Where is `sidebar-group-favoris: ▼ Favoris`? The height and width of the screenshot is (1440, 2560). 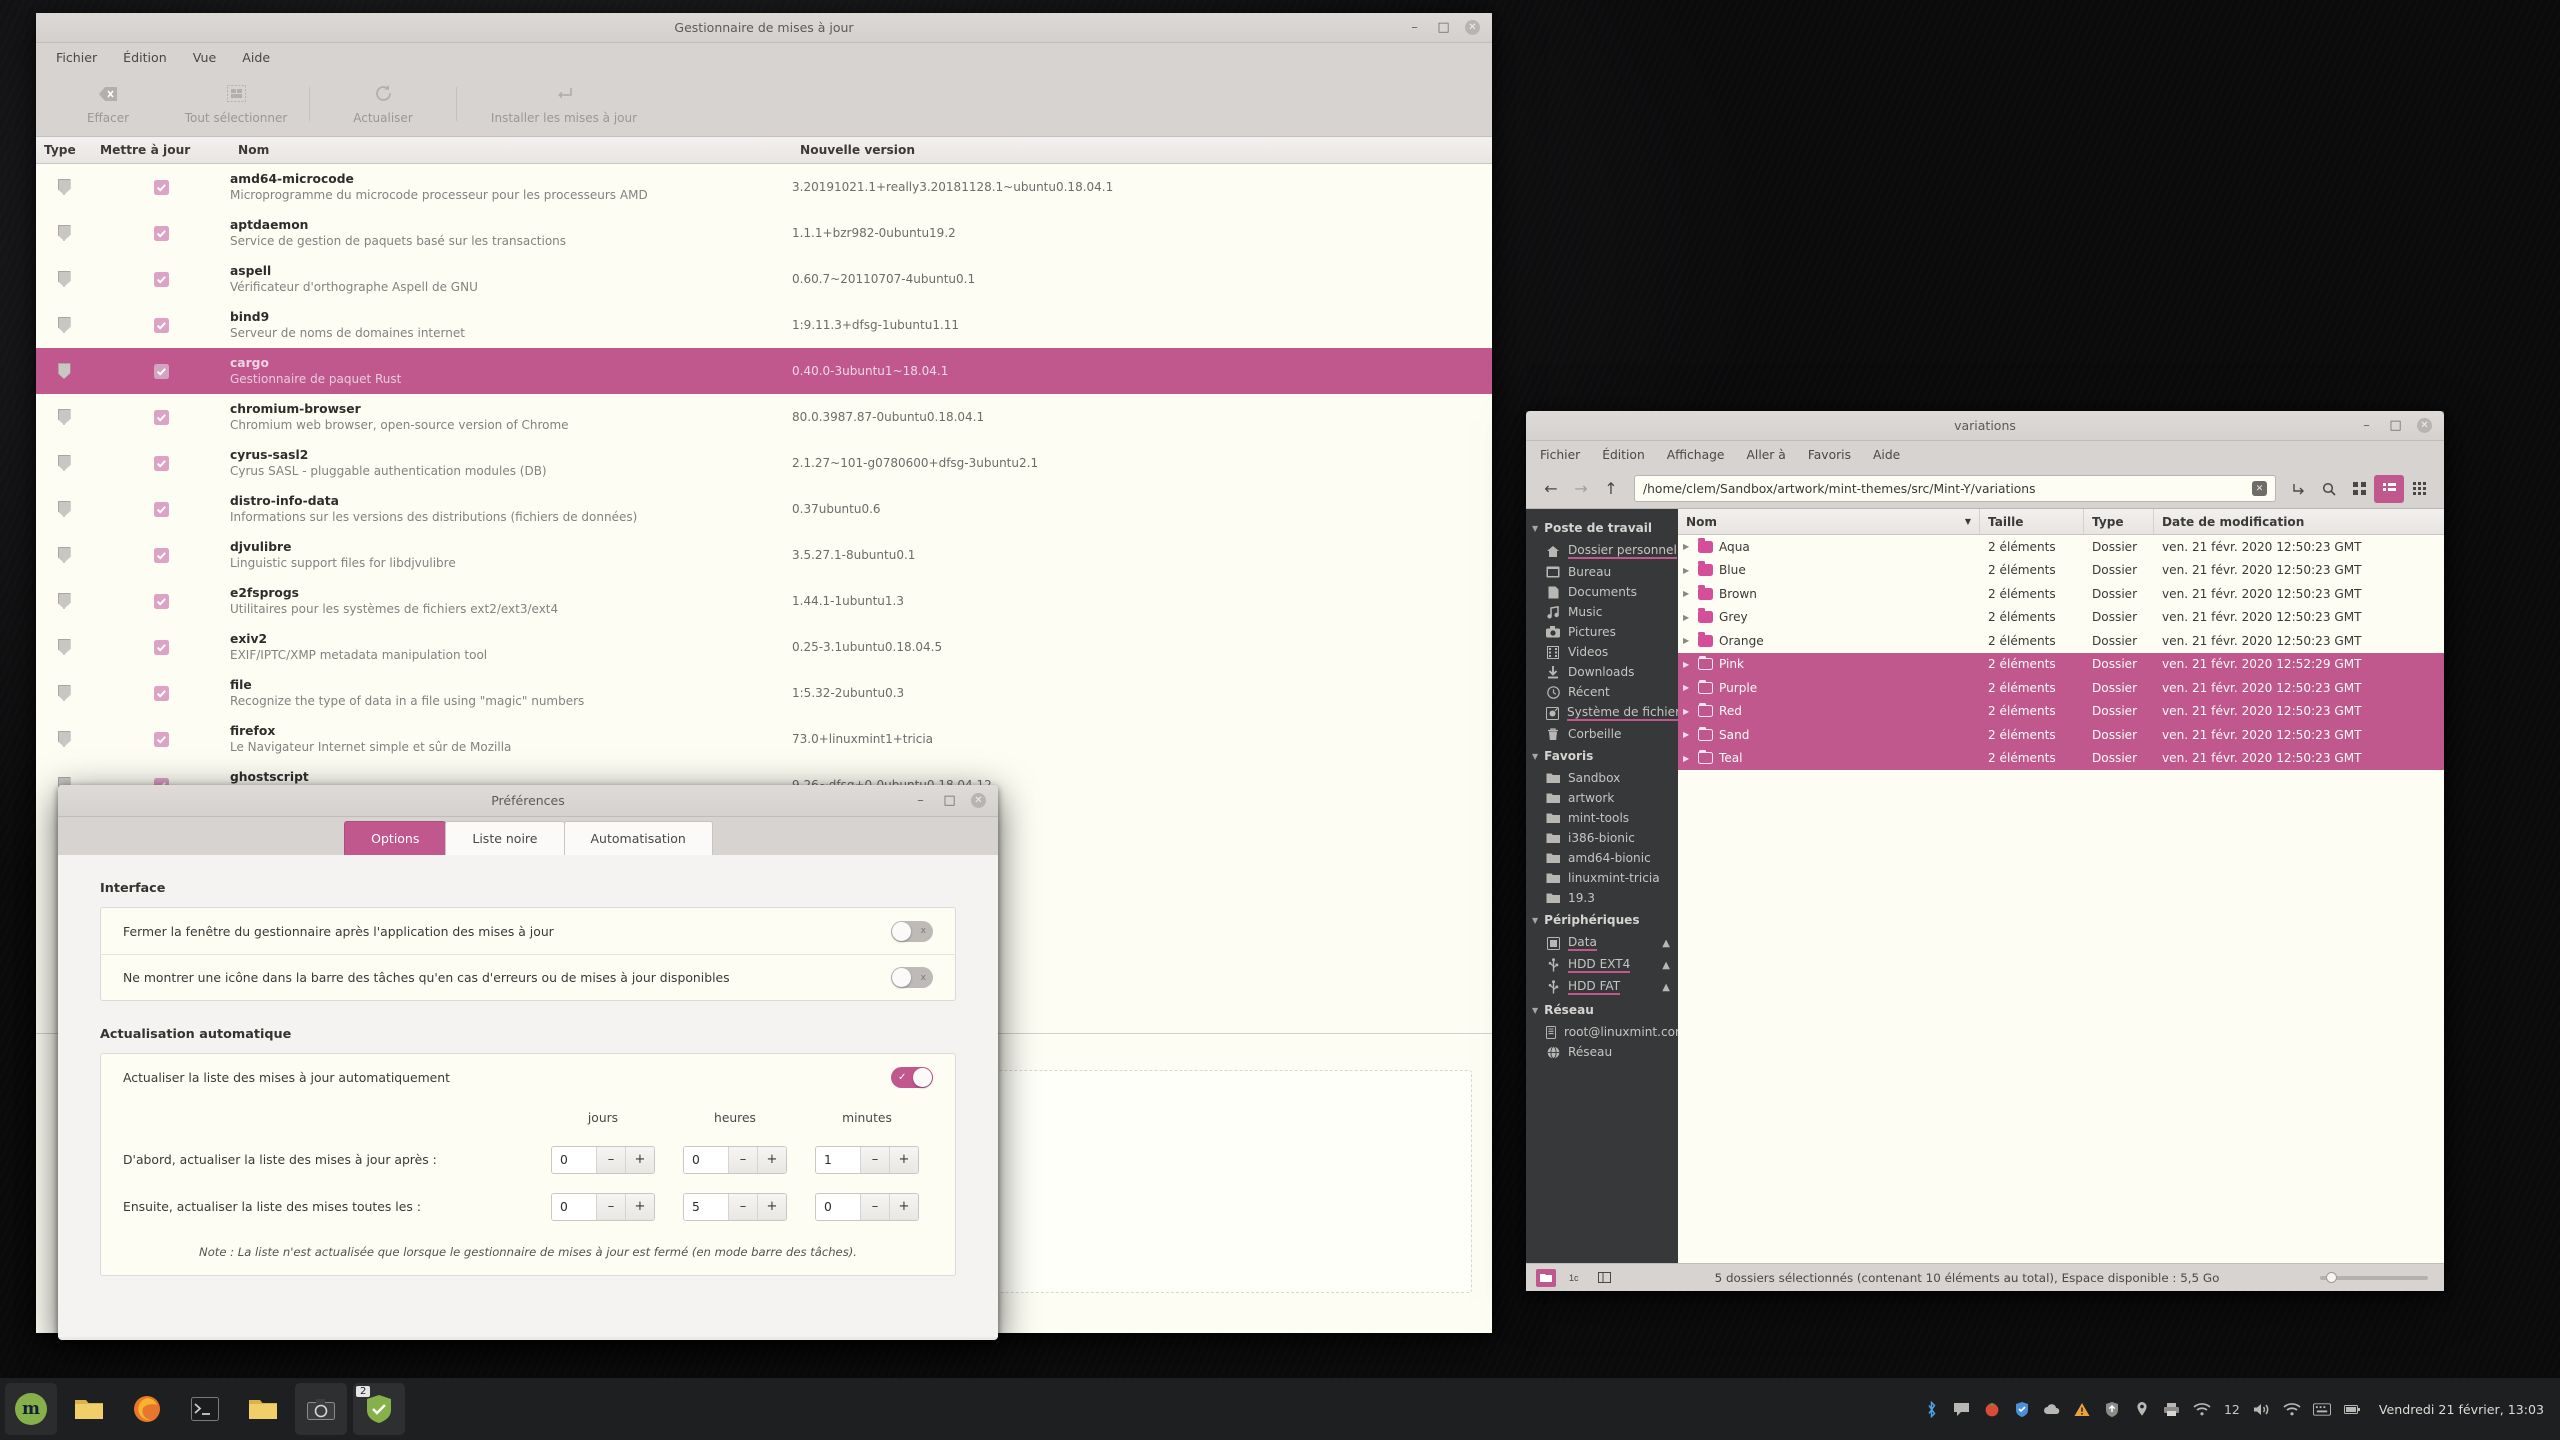
sidebar-group-favoris: ▼ Favoris is located at coordinates (1602, 756).